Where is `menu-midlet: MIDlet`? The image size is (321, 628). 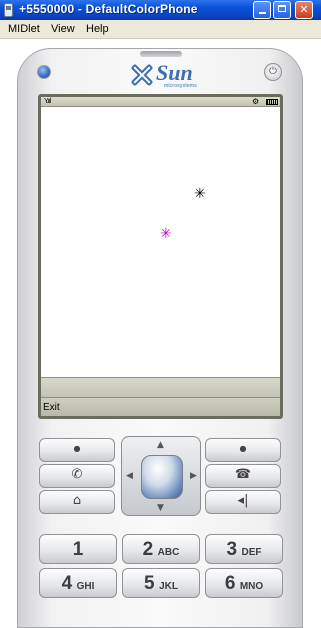 menu-midlet: MIDlet is located at coordinates (24, 29).